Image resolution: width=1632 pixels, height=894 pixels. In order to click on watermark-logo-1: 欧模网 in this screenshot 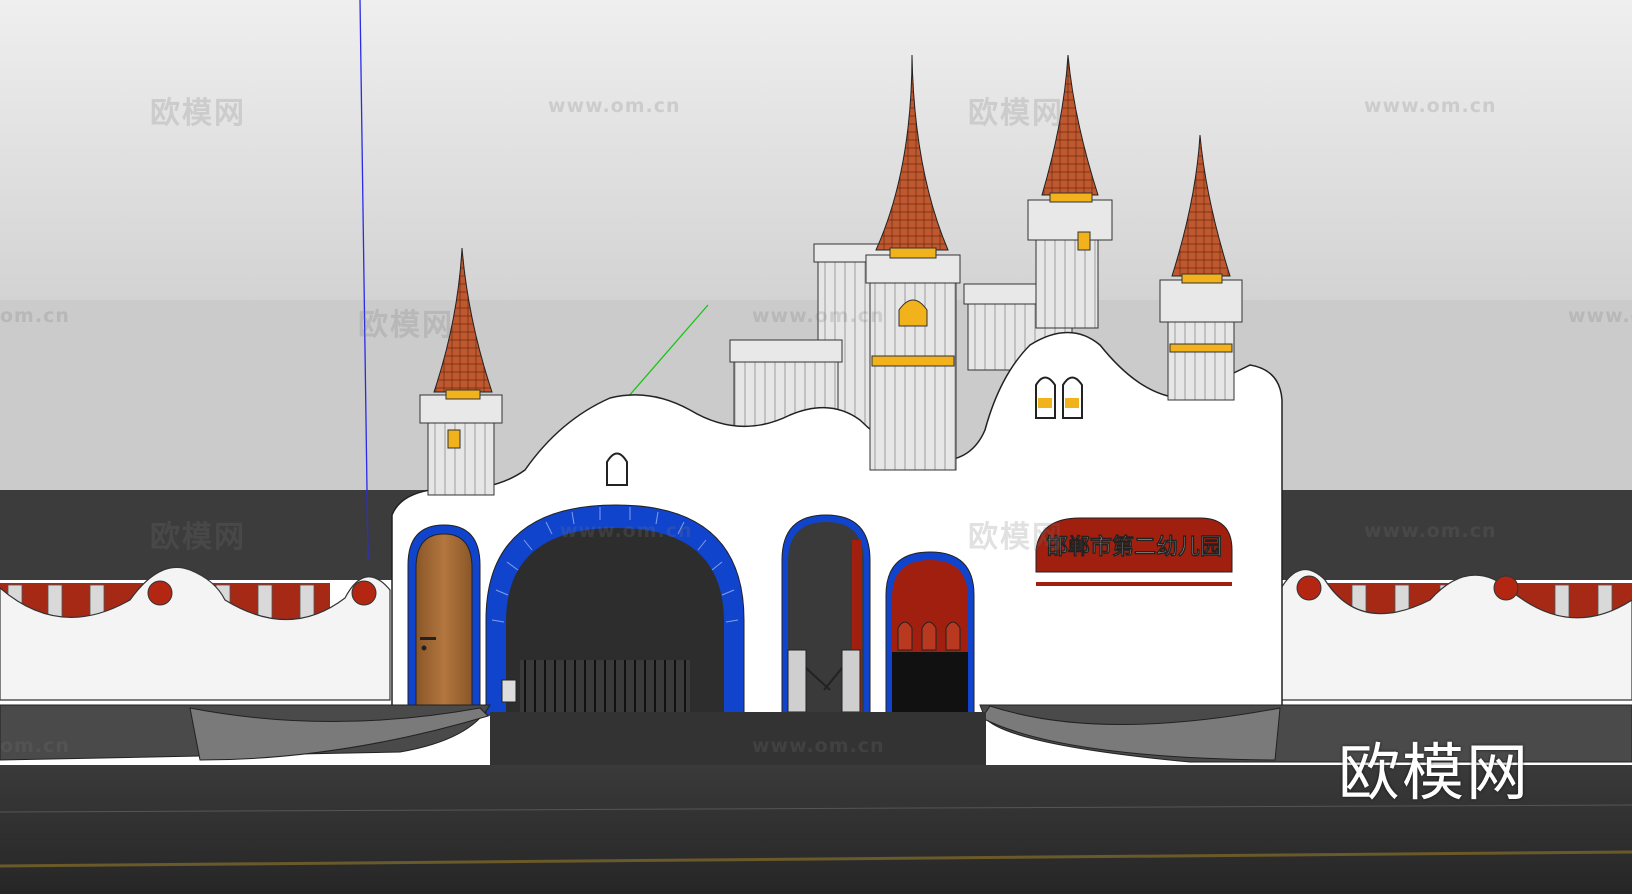, I will do `click(198, 113)`.